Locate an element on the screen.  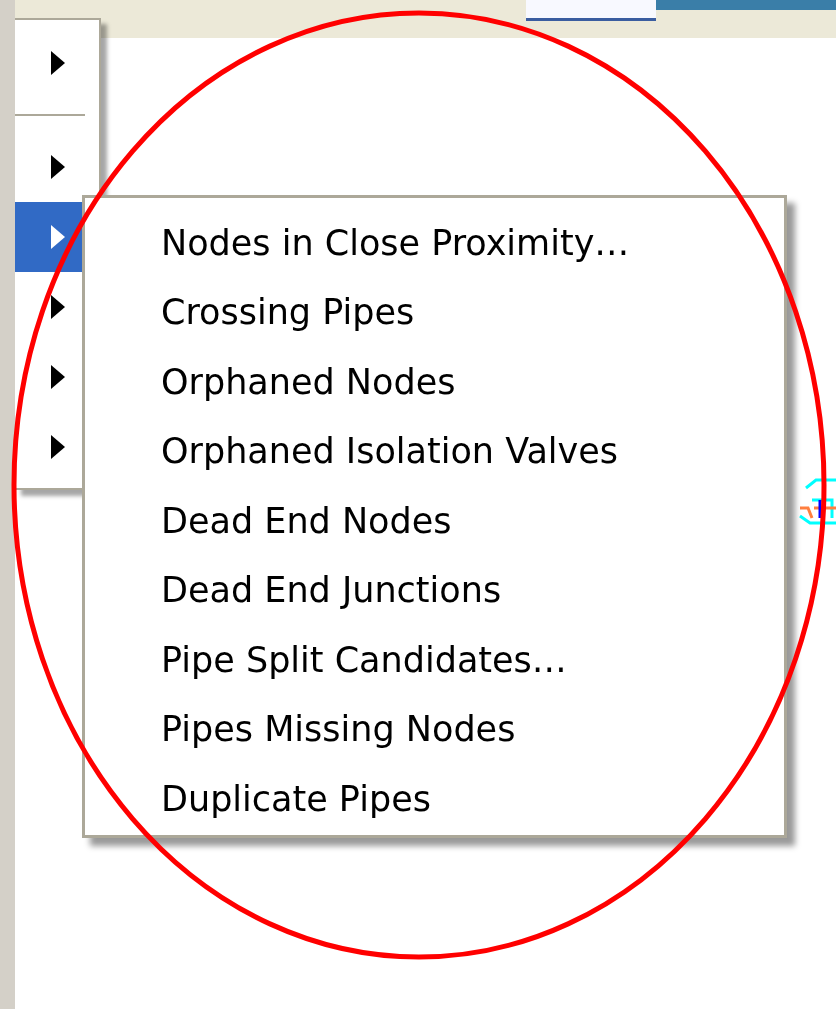
menu-item: Dead End Nodes is located at coordinates (434, 521).